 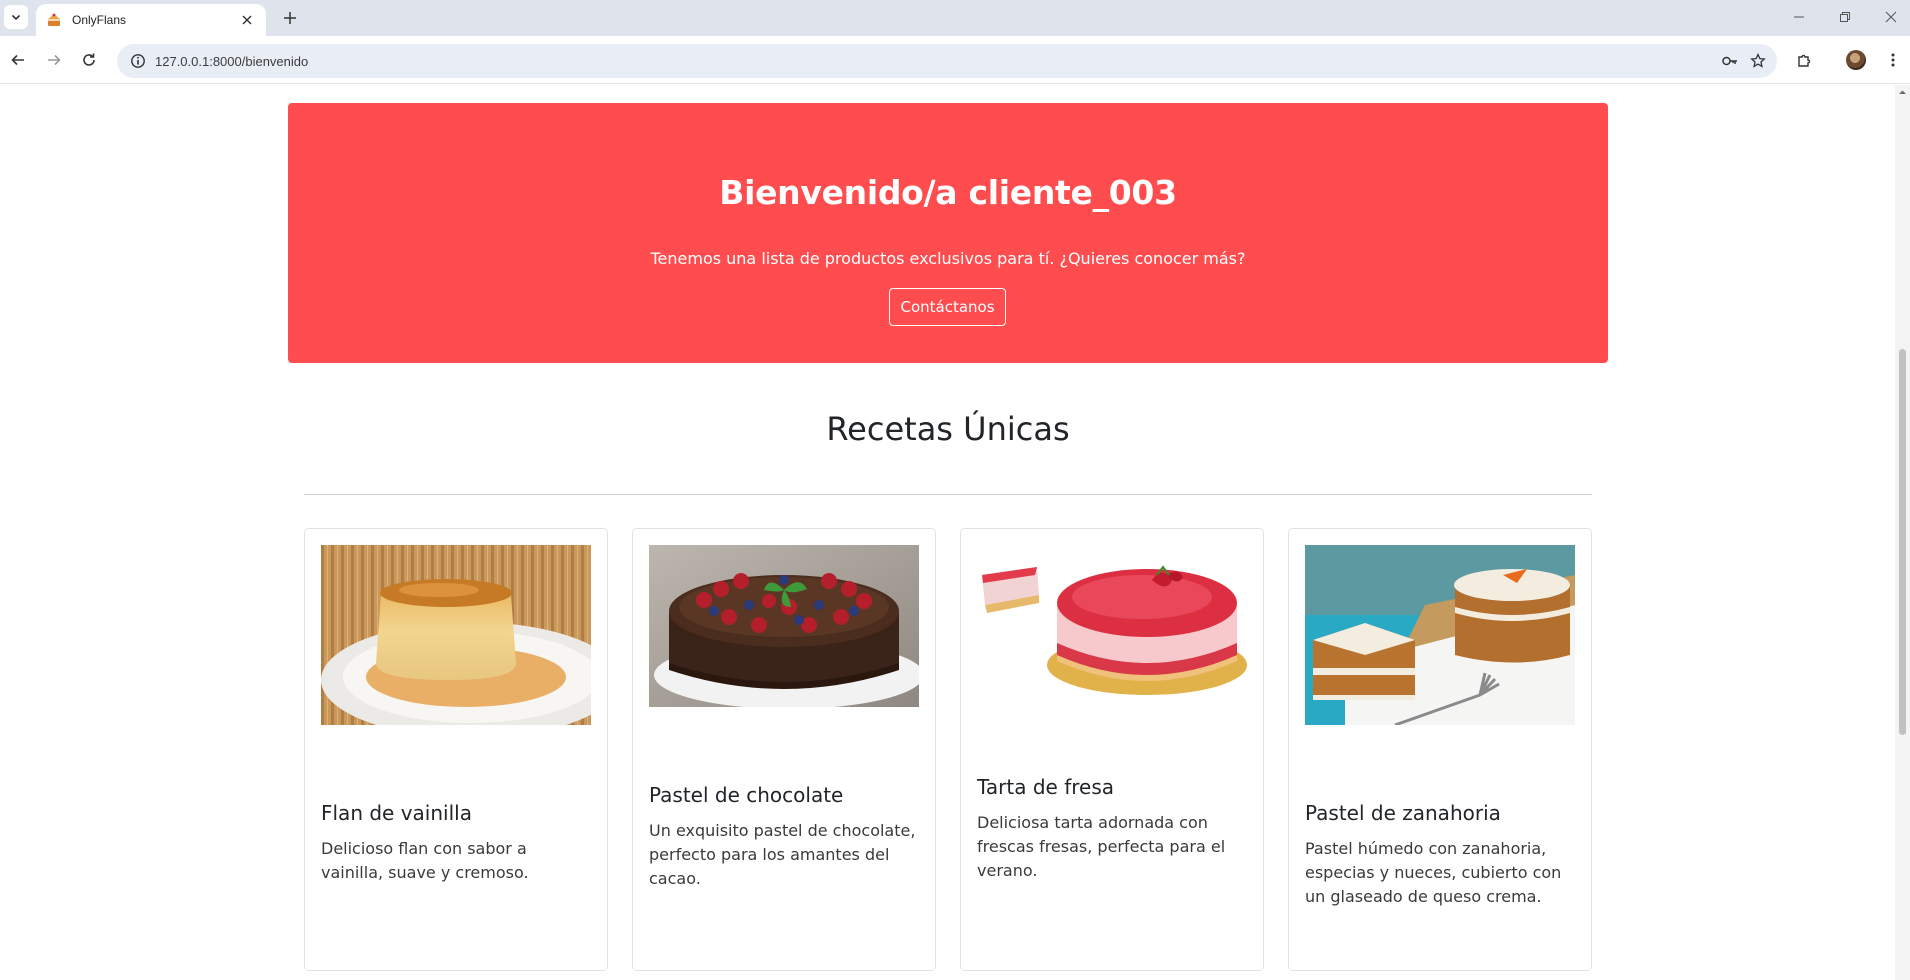 I want to click on contact-button: Contáctanos, so click(x=947, y=307).